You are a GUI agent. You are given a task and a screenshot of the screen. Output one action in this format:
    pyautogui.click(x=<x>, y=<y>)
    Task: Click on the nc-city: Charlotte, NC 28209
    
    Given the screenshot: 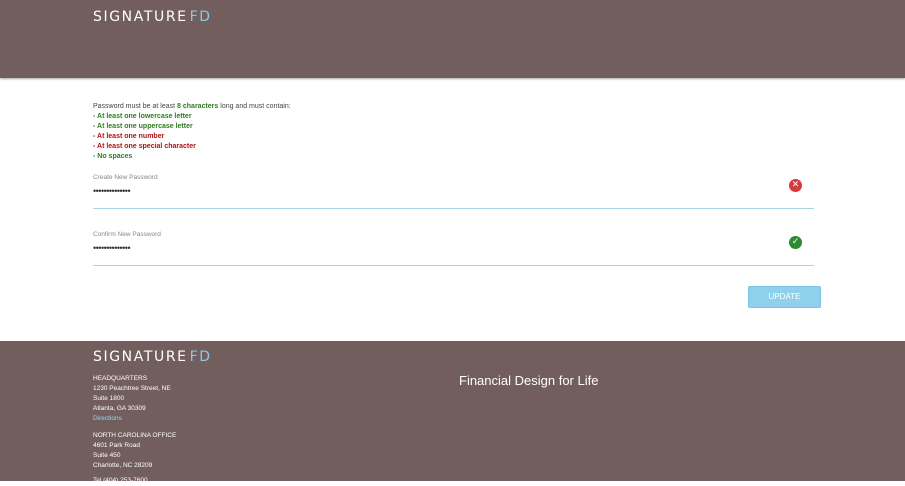 What is the action you would take?
    pyautogui.click(x=123, y=465)
    